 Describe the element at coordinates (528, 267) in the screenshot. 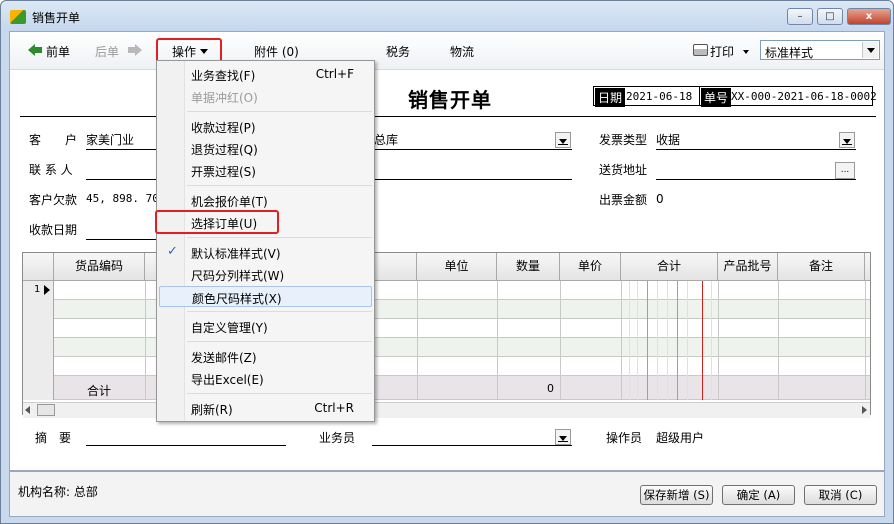

I see `col-header-qty: 数量` at that location.